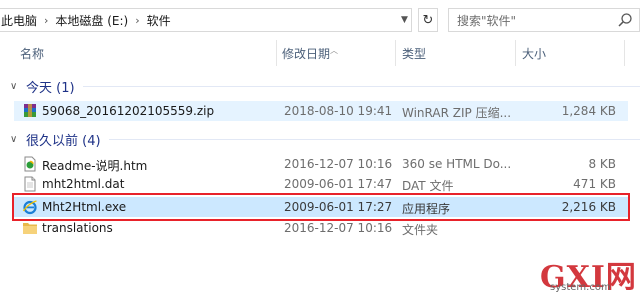  What do you see at coordinates (306, 53) in the screenshot?
I see `column-header-date: 修改日期` at bounding box center [306, 53].